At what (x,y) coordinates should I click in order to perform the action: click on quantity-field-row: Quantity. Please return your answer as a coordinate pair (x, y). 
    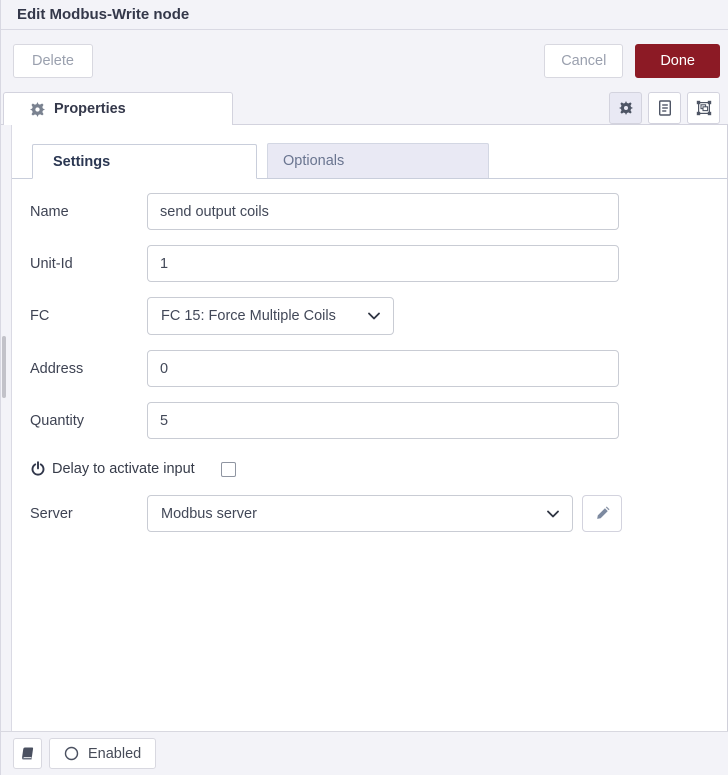
    Looking at the image, I should click on (378, 420).